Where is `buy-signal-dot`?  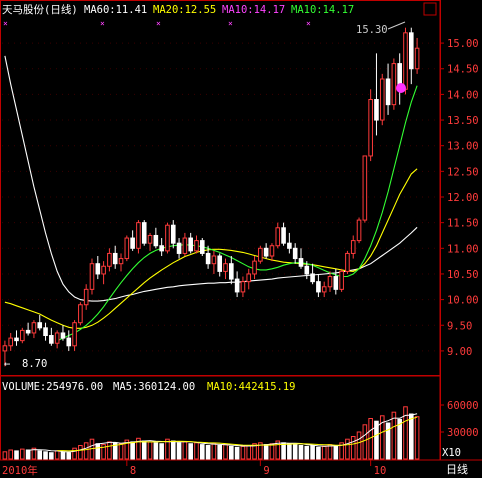
buy-signal-dot is located at coordinates (401, 88).